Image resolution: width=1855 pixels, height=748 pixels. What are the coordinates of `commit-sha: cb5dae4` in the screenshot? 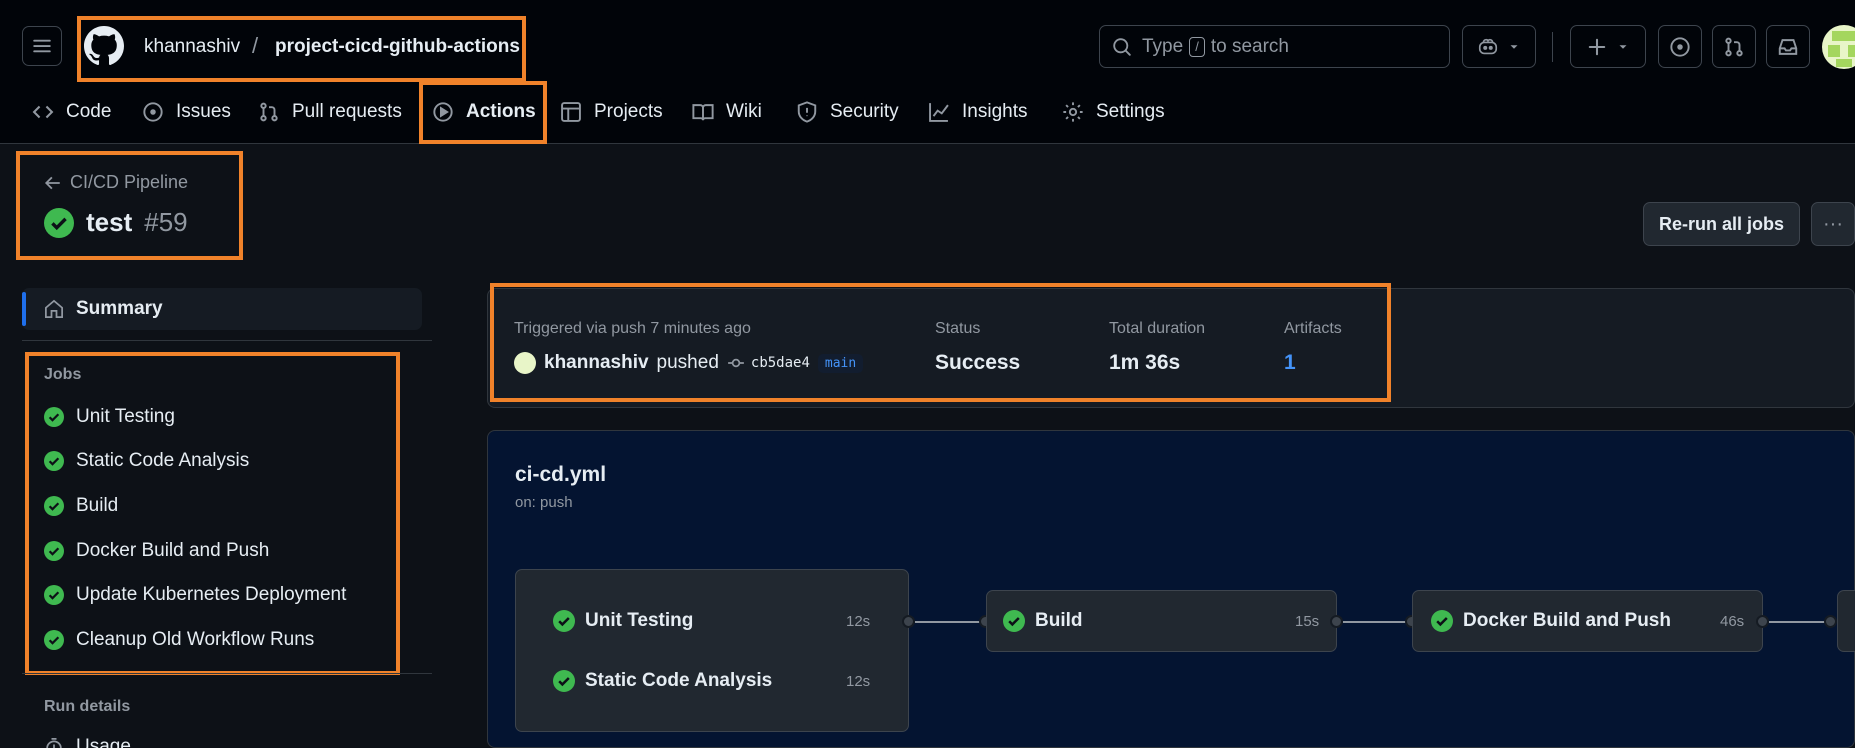 It's located at (780, 363).